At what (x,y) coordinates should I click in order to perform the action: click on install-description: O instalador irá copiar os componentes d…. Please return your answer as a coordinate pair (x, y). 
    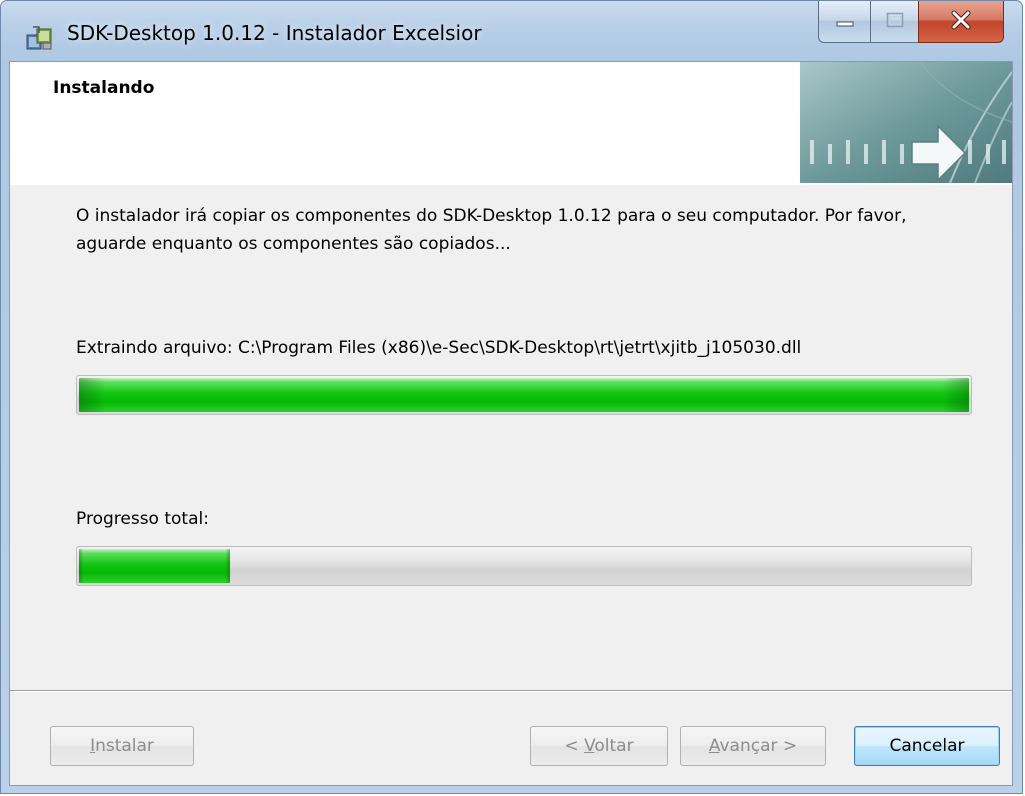
    Looking at the image, I should click on (491, 230).